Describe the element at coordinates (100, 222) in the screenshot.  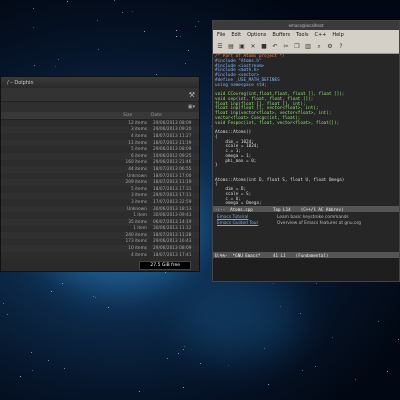
I see `table-row: 35 items 06/07/2013 14:19` at that location.